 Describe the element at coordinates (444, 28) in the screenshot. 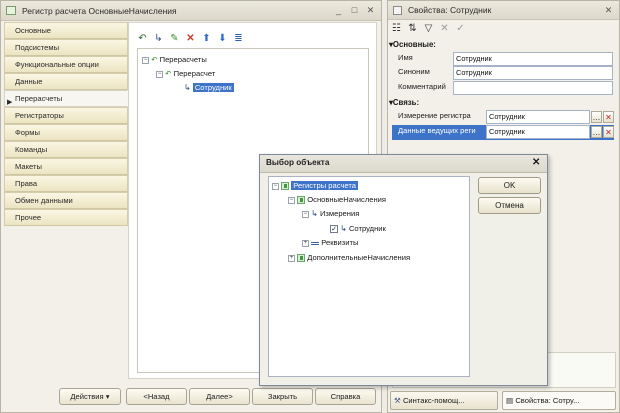

I see `clear-icon: ✕` at that location.